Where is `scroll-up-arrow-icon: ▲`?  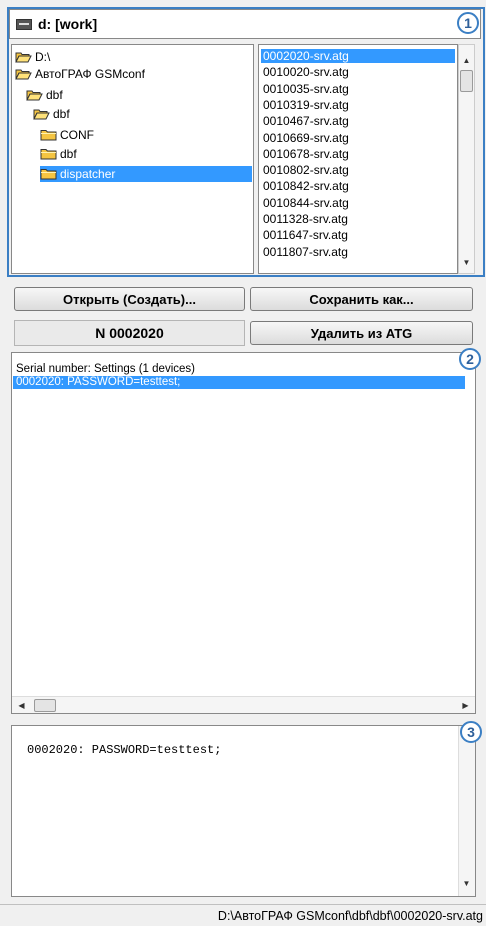
scroll-up-arrow-icon: ▲ is located at coordinates (466, 60).